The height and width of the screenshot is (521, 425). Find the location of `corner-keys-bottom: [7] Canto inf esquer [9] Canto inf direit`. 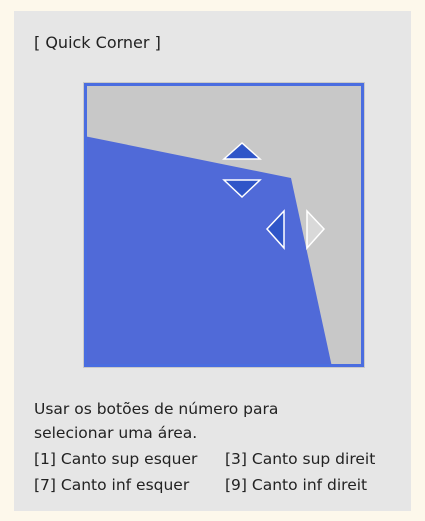

corner-keys-bottom: [7] Canto inf esquer [9] Canto inf direit is located at coordinates (219, 485).